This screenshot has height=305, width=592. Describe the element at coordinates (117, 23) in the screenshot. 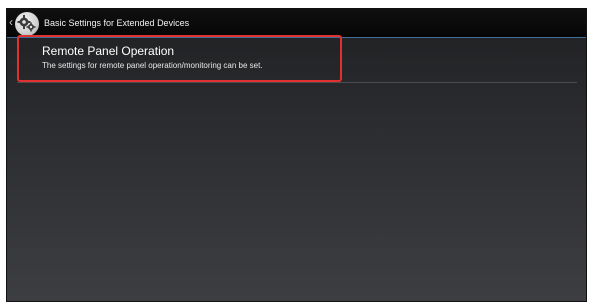

I see `page-title: Basic Settings for Extended Devices` at that location.